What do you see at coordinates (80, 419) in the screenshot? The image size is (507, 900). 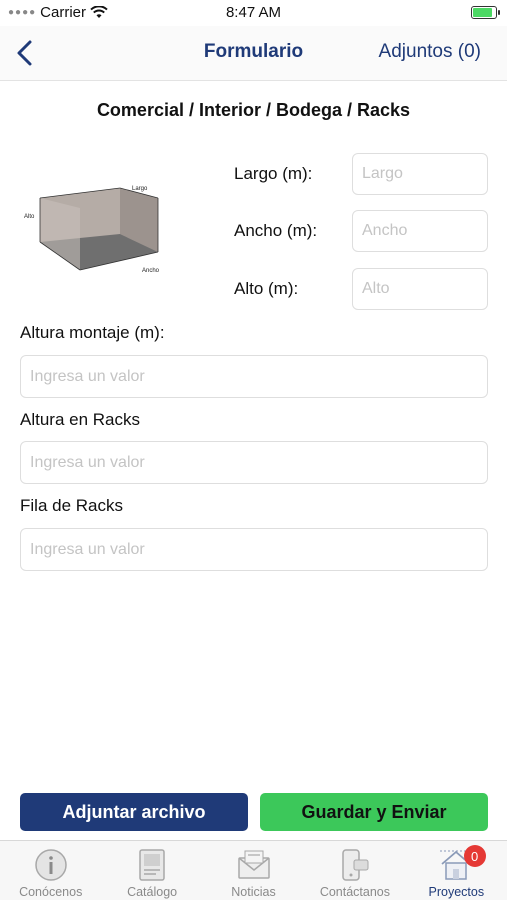 I see `rack-height-label: Altura en Racks` at bounding box center [80, 419].